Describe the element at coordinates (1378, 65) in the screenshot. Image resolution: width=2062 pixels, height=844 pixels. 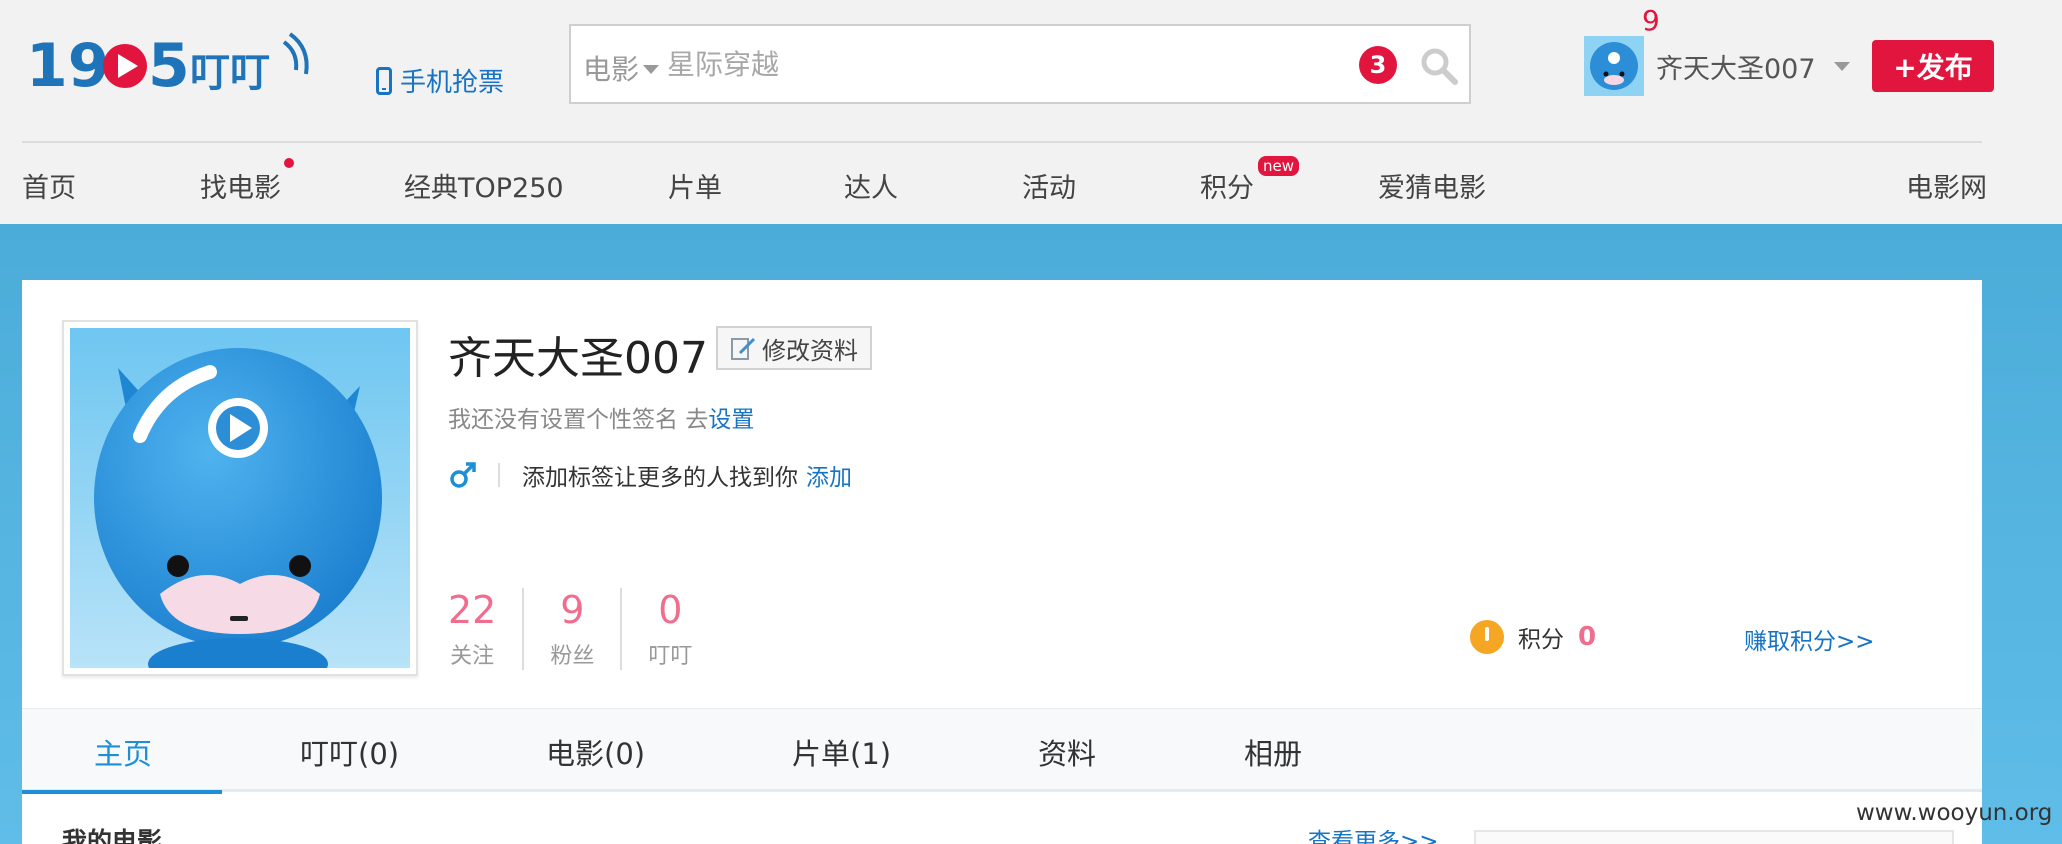
I see `search-count-badge: 3` at that location.